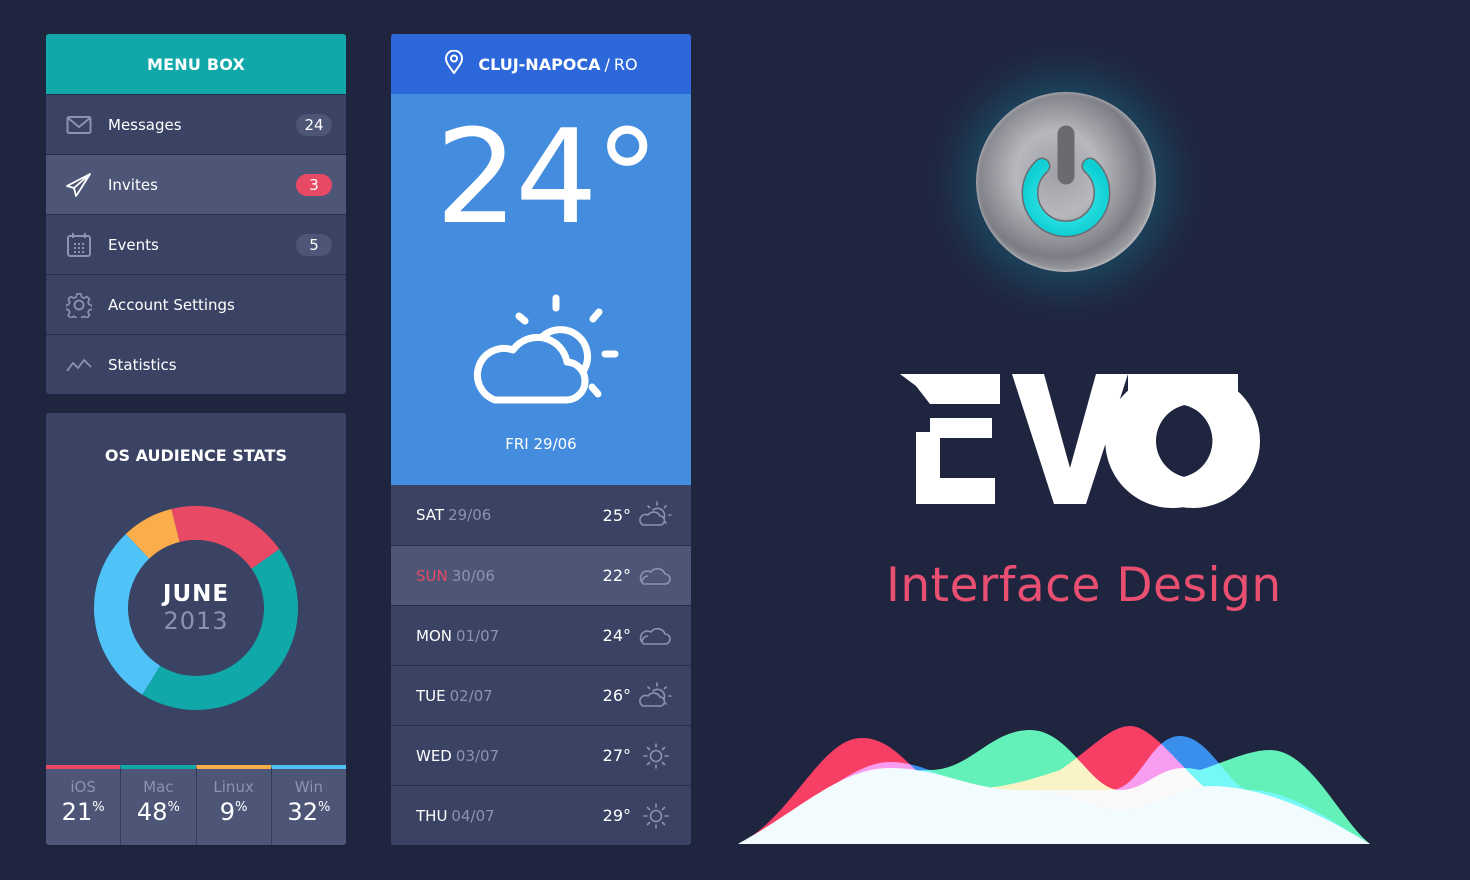 This screenshot has height=880, width=1470. I want to click on forecast-row-mon: MON 01/07 24°, so click(541, 635).